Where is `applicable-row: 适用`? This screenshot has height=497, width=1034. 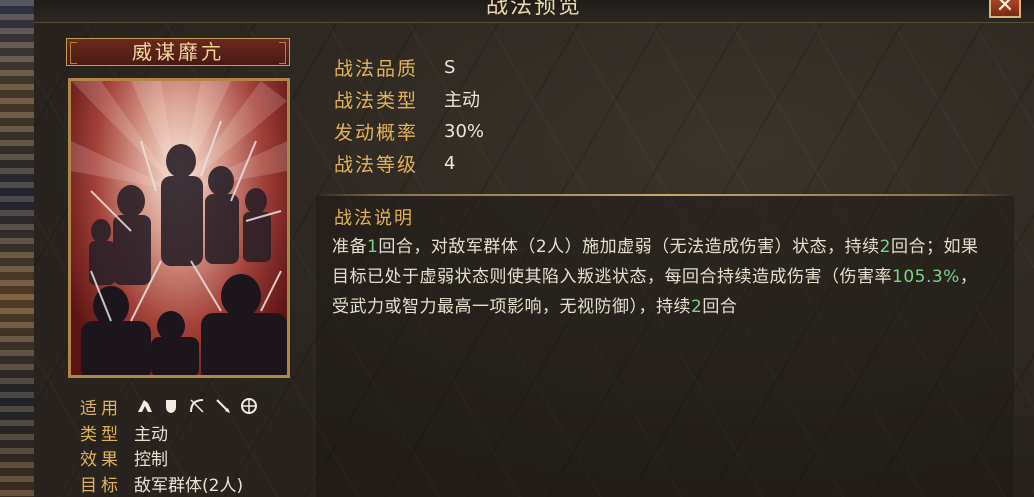
applicable-row: 适用 is located at coordinates (169, 406).